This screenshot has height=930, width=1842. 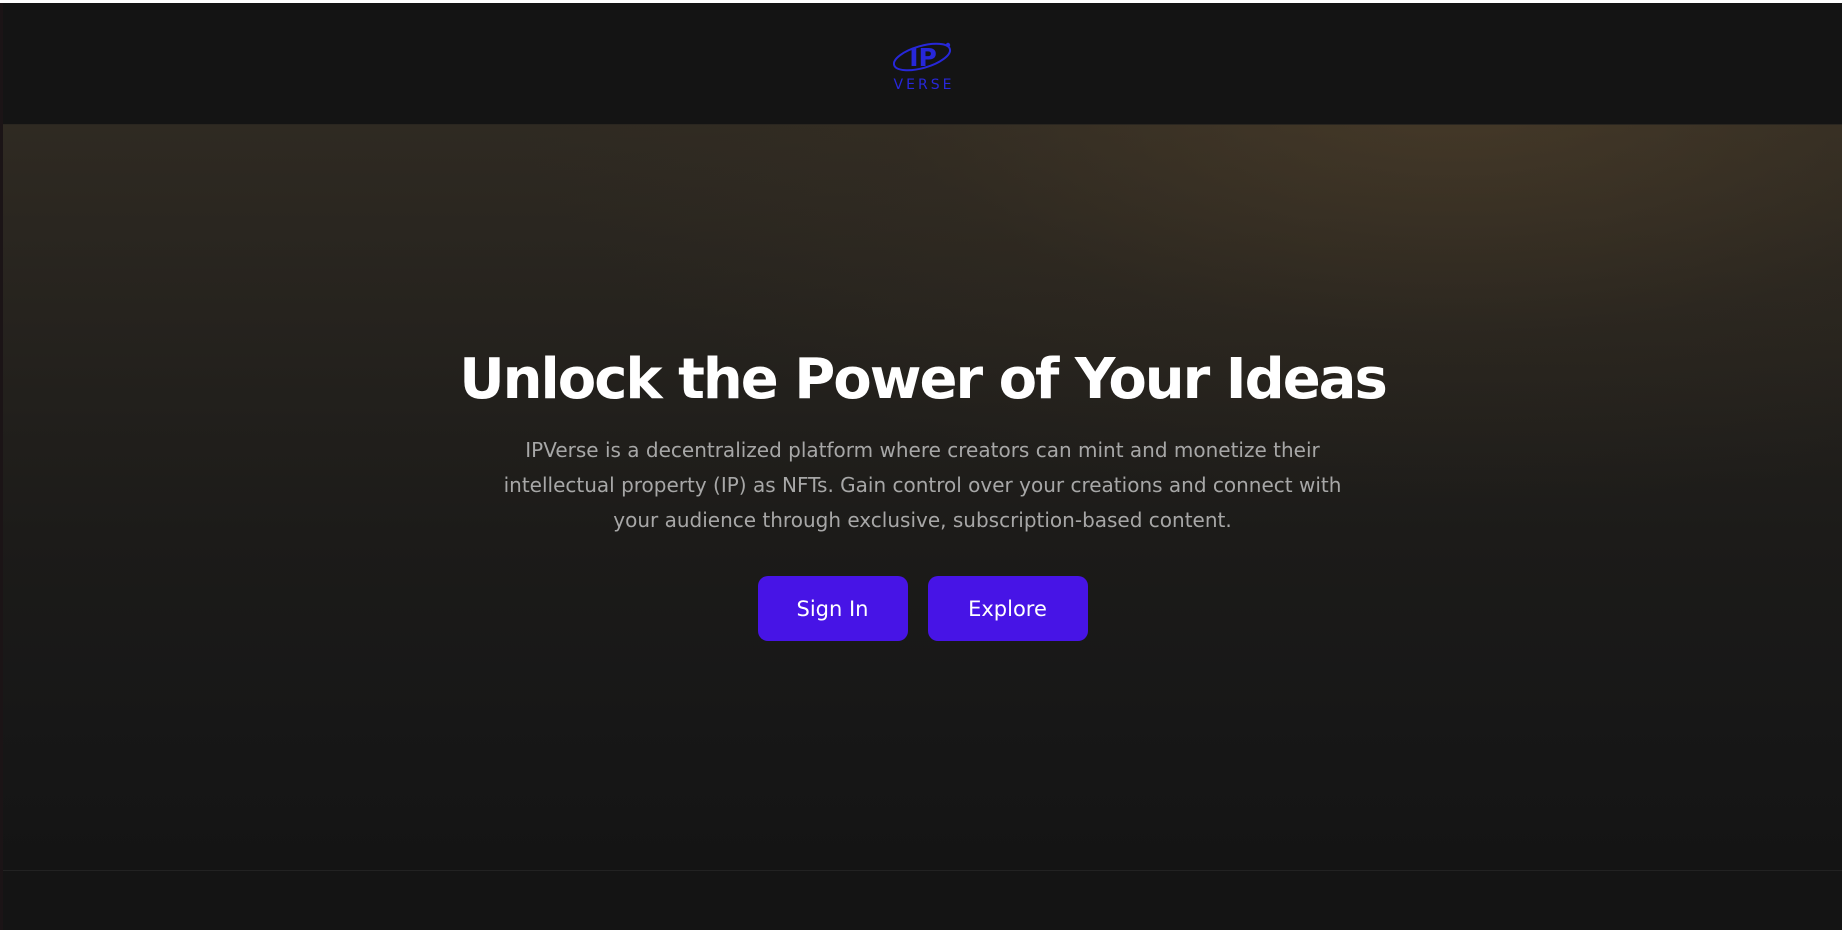 What do you see at coordinates (1007, 608) in the screenshot?
I see `explore-button: Explore` at bounding box center [1007, 608].